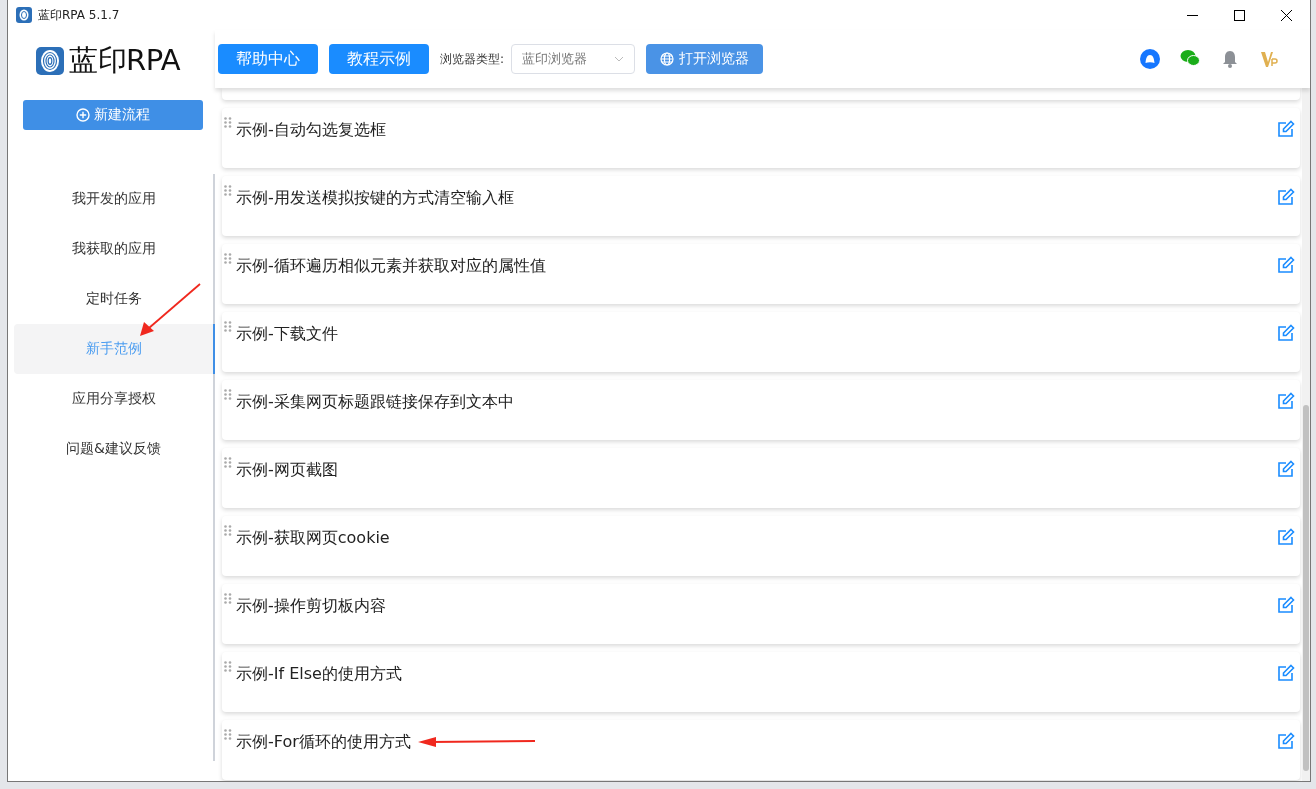 This screenshot has width=1316, height=789. Describe the element at coordinates (667, 59) in the screenshot. I see `globe-icon` at that location.